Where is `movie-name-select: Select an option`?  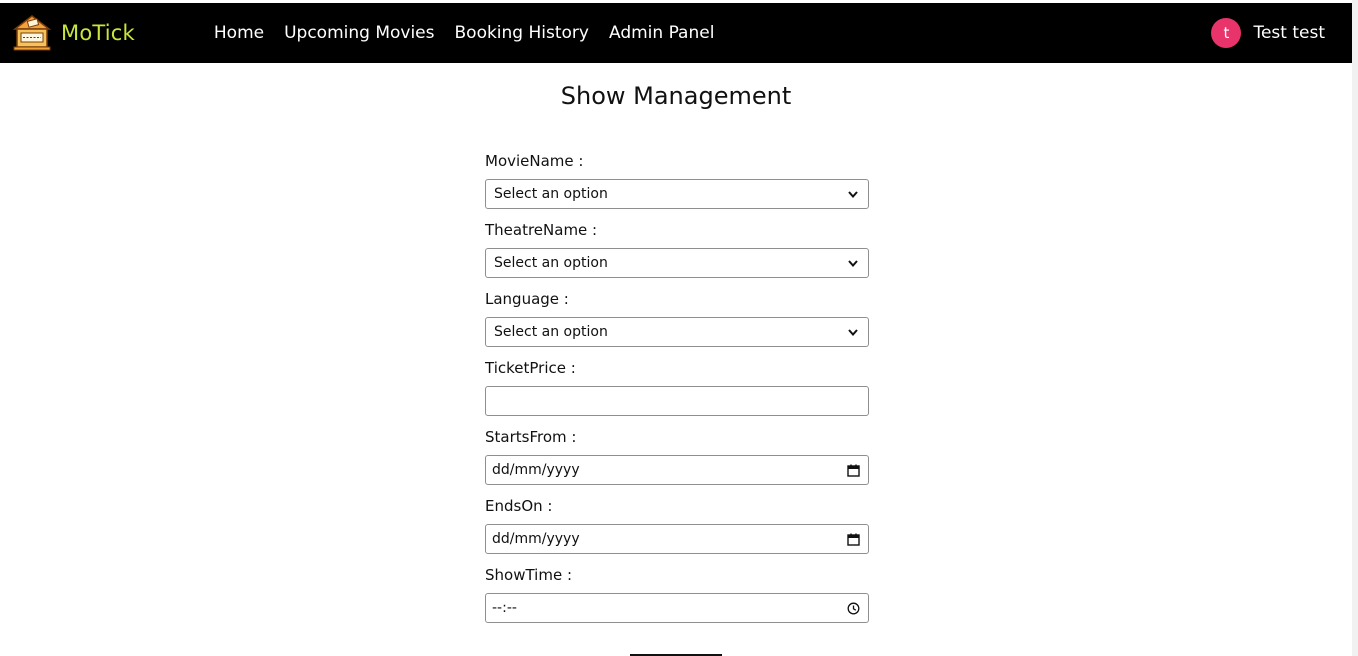
movie-name-select: Select an option is located at coordinates (677, 194).